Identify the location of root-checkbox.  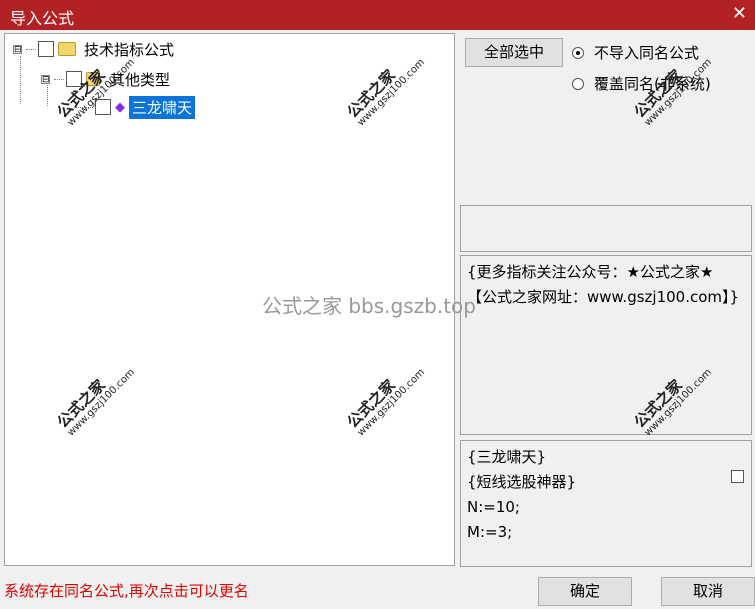
(46, 49).